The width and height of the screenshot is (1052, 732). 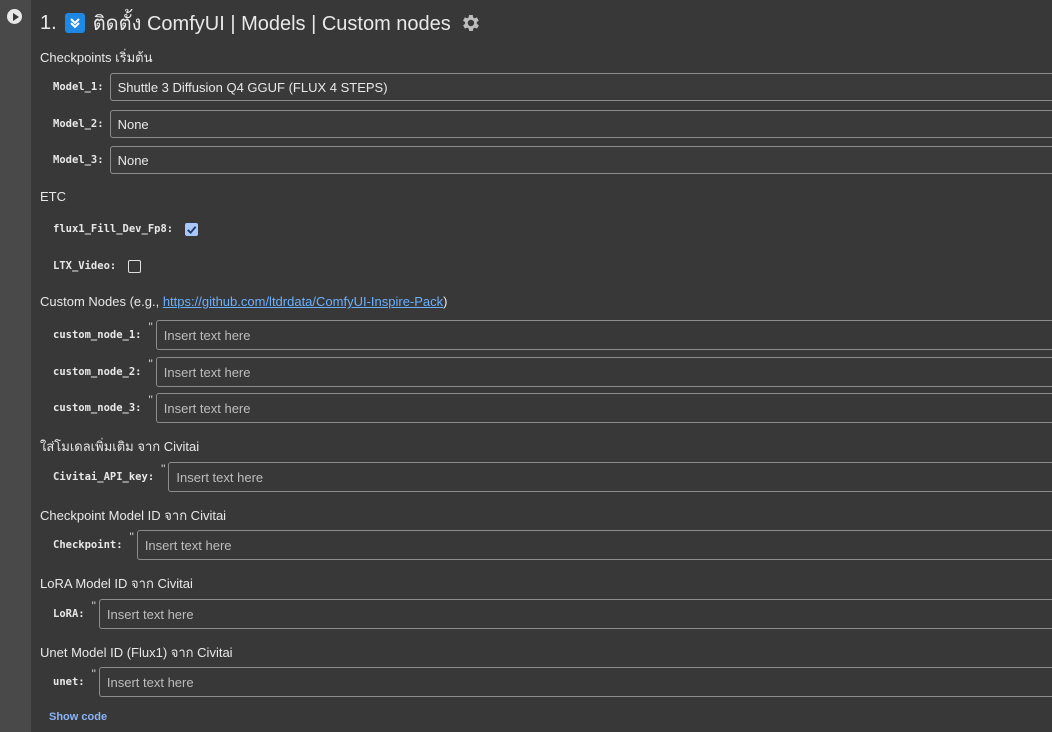 What do you see at coordinates (220, 477) in the screenshot?
I see `civitai-api-key-placeholder: Insert text here` at bounding box center [220, 477].